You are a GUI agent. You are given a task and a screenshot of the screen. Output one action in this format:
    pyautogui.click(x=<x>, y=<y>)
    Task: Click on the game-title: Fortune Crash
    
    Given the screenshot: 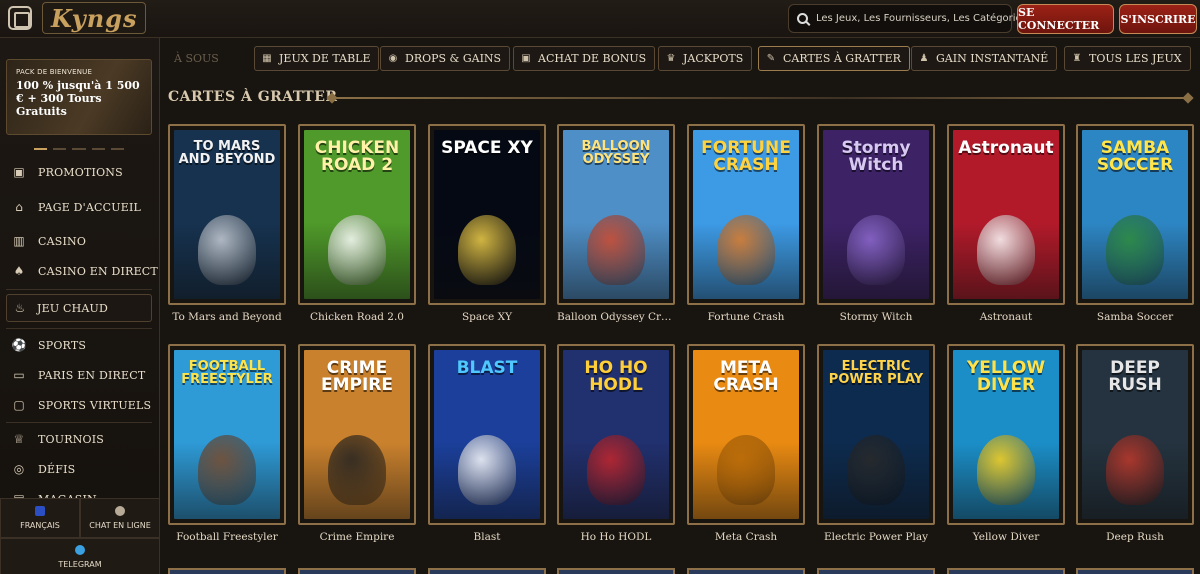 What is the action you would take?
    pyautogui.click(x=746, y=317)
    